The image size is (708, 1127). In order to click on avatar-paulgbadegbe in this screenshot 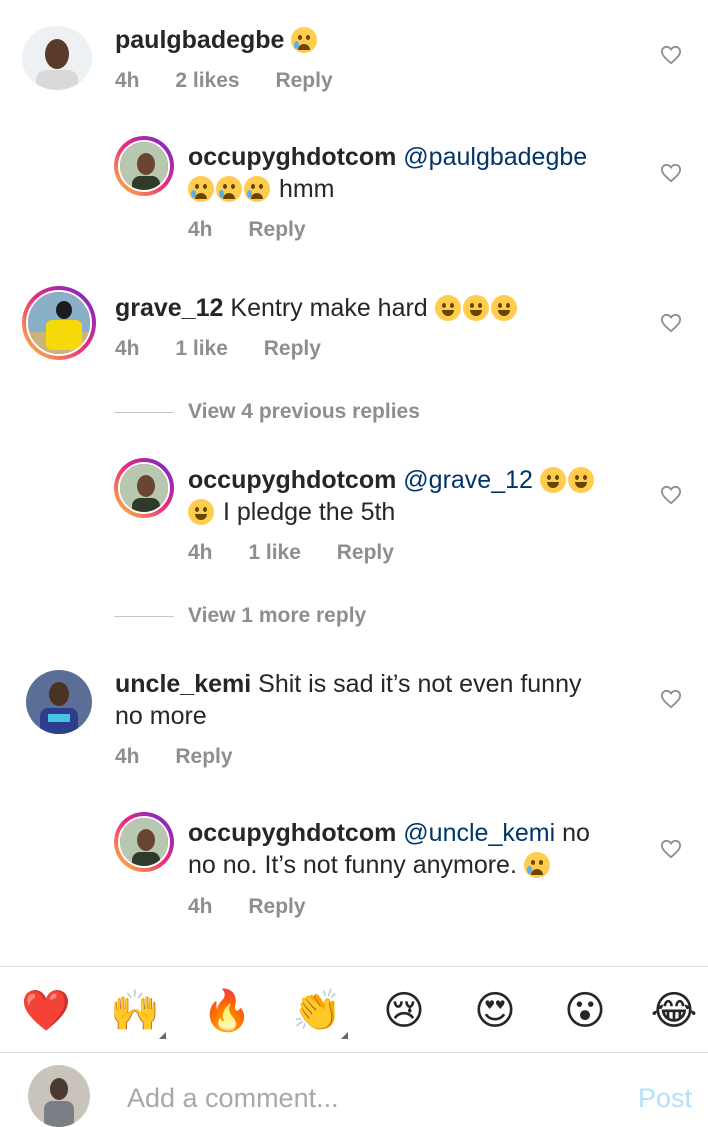, I will do `click(57, 58)`.